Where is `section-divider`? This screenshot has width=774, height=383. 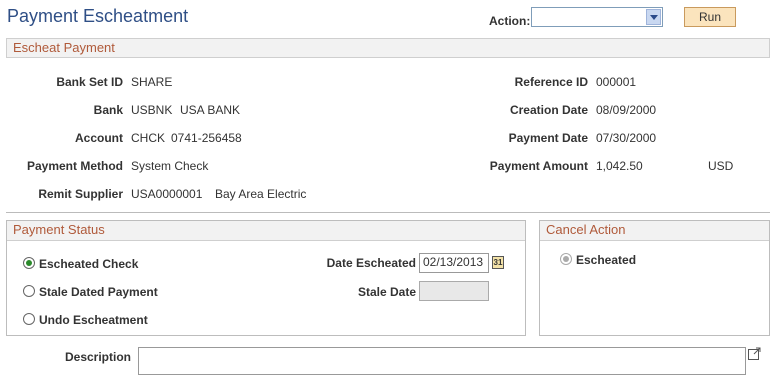 section-divider is located at coordinates (388, 212).